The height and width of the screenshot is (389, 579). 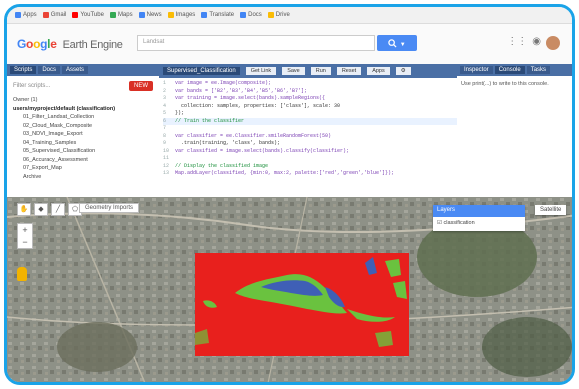 What do you see at coordinates (86, 134) in the screenshot?
I see `script-file: 03_NDVI_Image_Export` at bounding box center [86, 134].